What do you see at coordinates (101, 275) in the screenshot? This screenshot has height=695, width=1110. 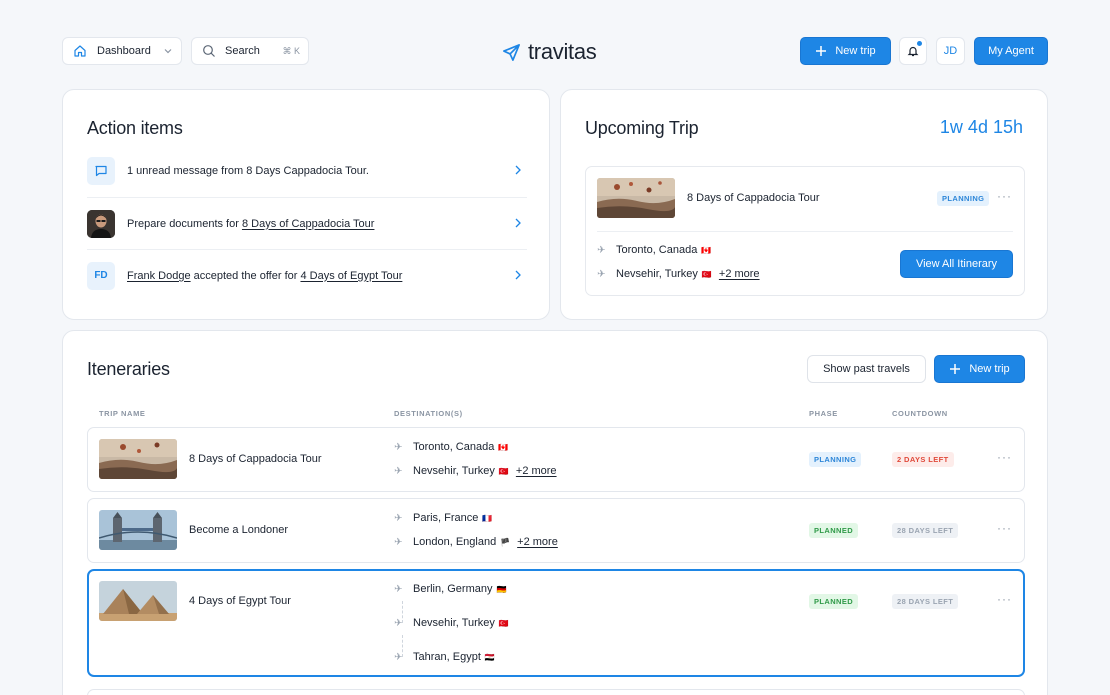 I see `initials-avatar: FD` at bounding box center [101, 275].